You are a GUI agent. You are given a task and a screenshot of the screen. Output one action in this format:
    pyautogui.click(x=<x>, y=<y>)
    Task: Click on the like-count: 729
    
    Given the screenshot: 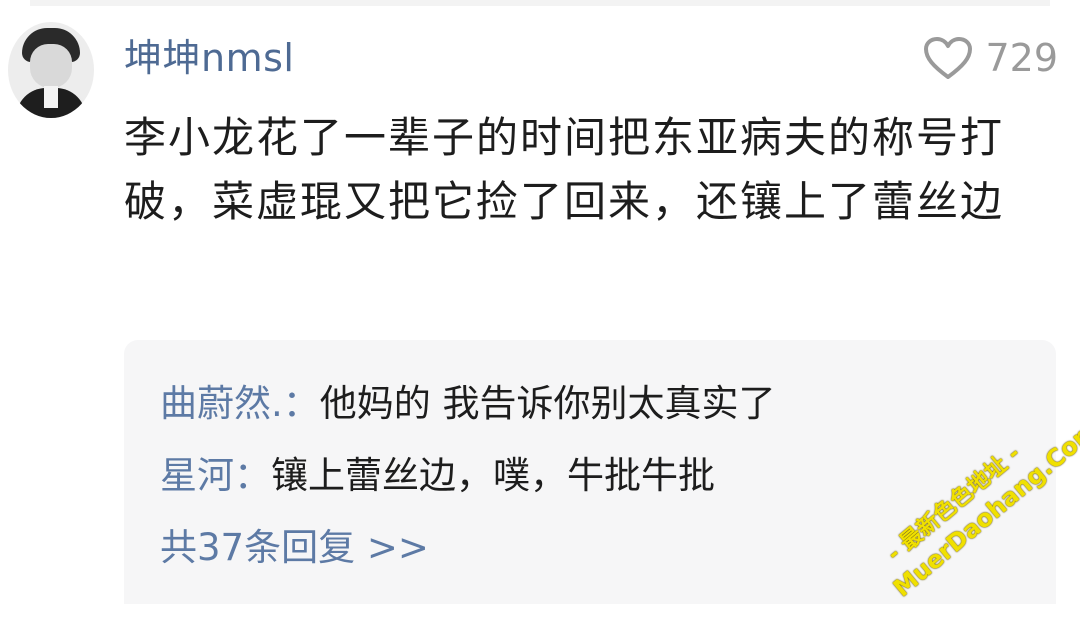 What is the action you would take?
    pyautogui.click(x=1021, y=58)
    